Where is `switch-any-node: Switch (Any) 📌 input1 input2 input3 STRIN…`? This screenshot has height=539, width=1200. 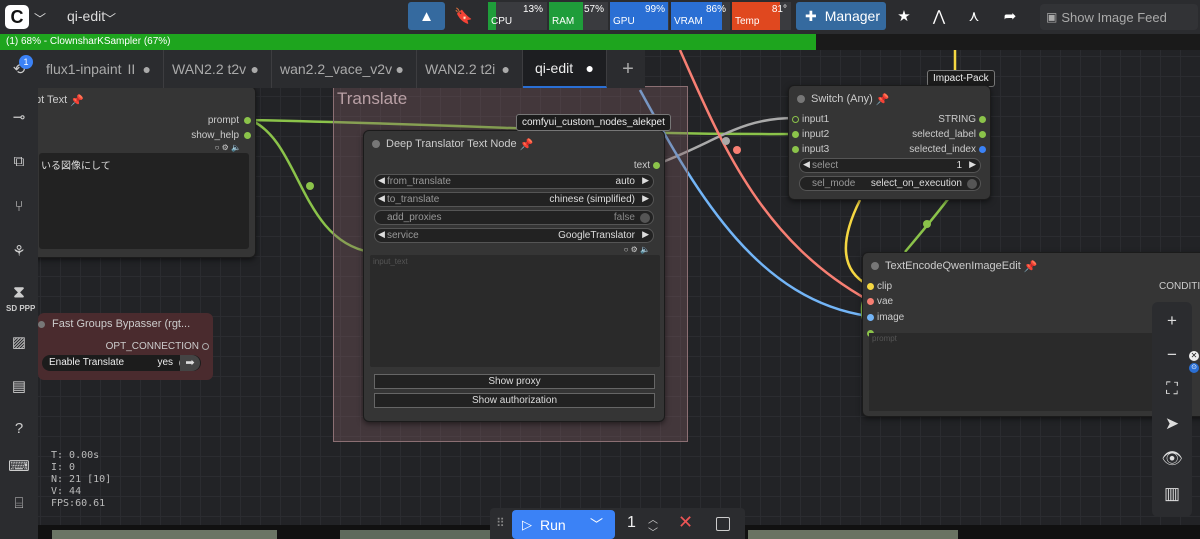 switch-any-node: Switch (Any) 📌 input1 input2 input3 STRIN… is located at coordinates (889, 142).